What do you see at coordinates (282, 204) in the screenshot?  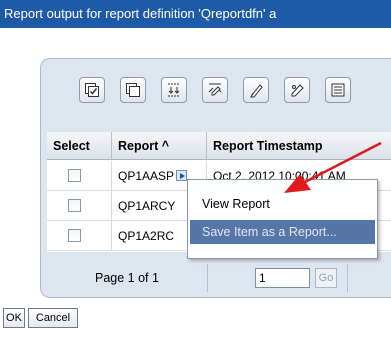 I see `menu-item-view-report: View Report` at bounding box center [282, 204].